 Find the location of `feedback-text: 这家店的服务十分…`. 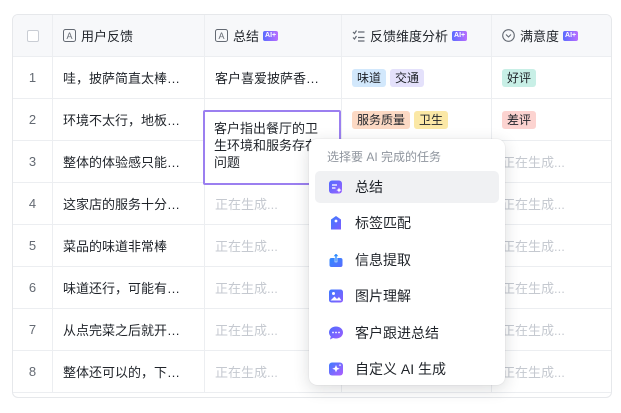

feedback-text: 这家店的服务十分… is located at coordinates (122, 204).